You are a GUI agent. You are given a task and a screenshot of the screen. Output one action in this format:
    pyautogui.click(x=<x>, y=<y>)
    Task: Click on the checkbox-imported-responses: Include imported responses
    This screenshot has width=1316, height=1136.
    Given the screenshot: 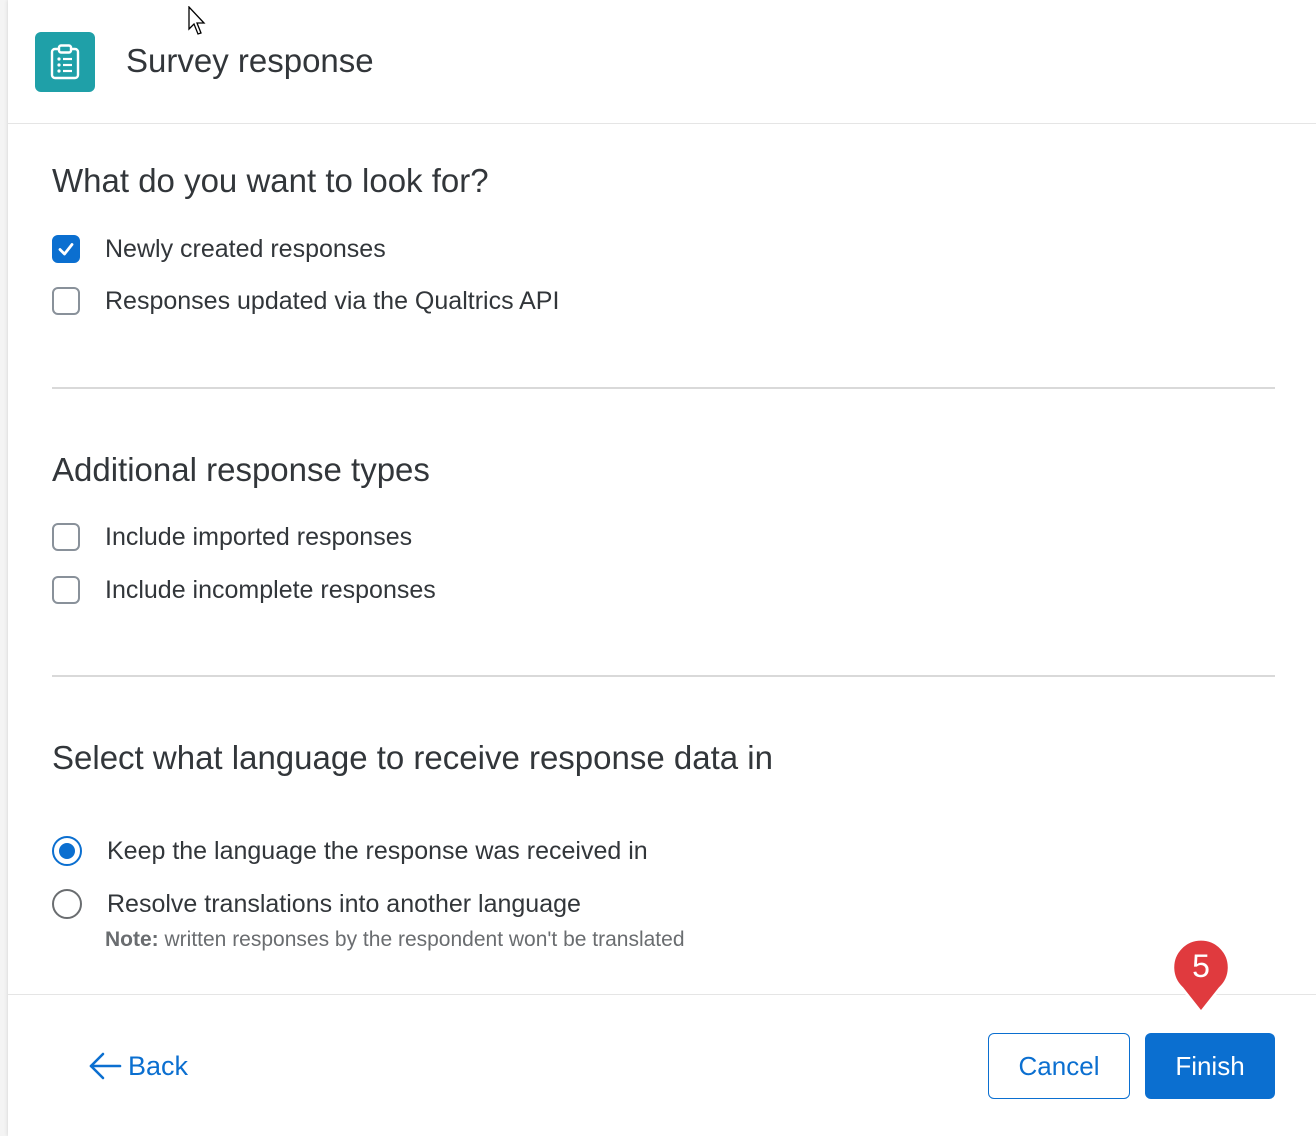 What is the action you would take?
    pyautogui.click(x=232, y=537)
    